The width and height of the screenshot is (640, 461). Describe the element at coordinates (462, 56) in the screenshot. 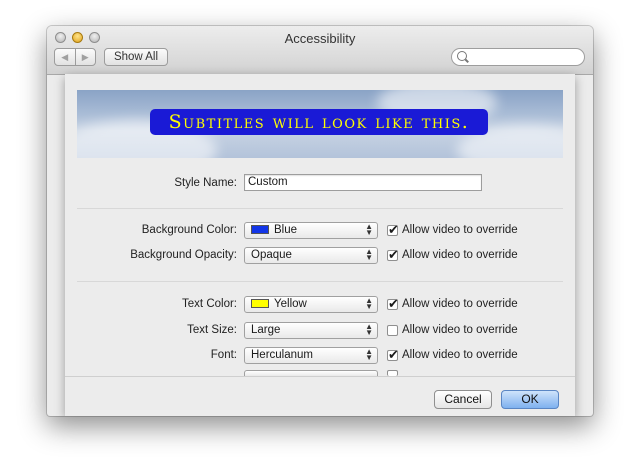

I see `search-icon` at that location.